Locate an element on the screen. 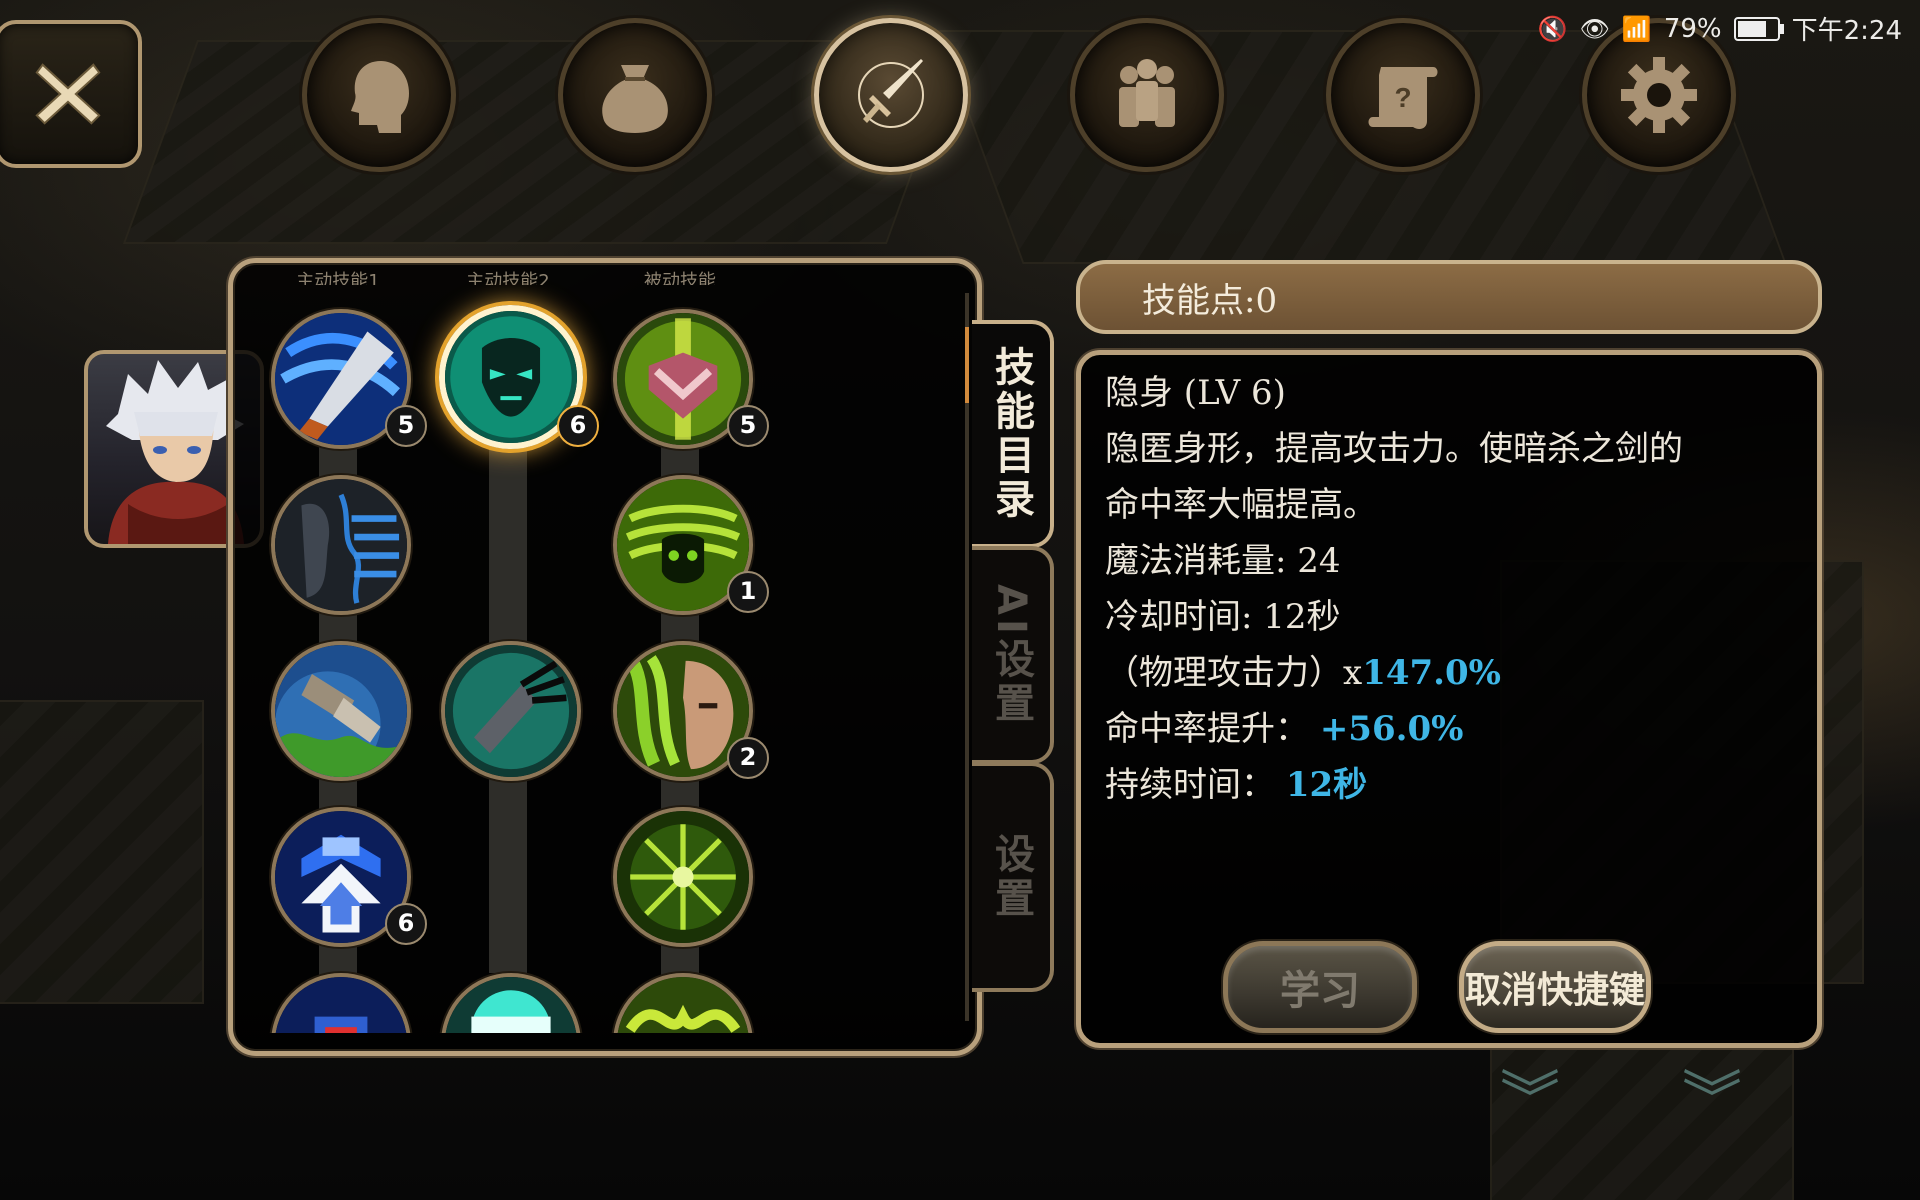  shadow-face-icon is located at coordinates (341, 545).